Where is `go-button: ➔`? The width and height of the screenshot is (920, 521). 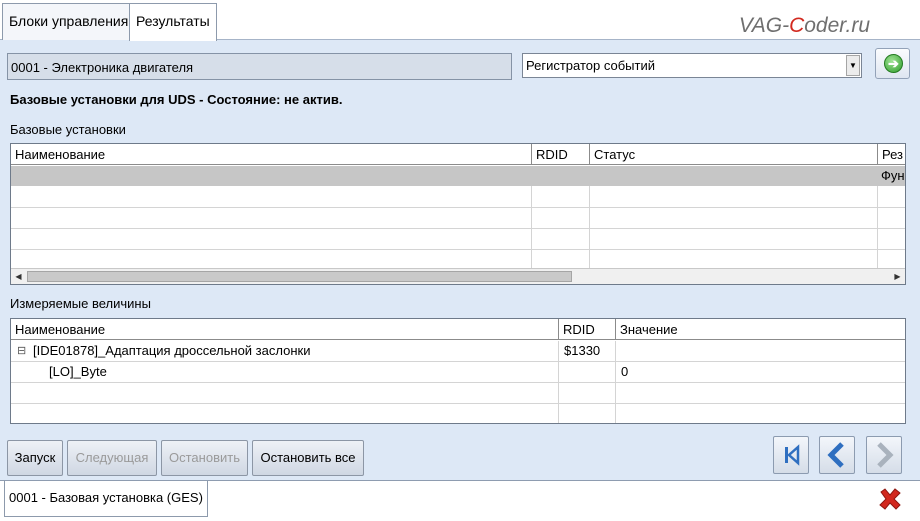 go-button: ➔ is located at coordinates (892, 63).